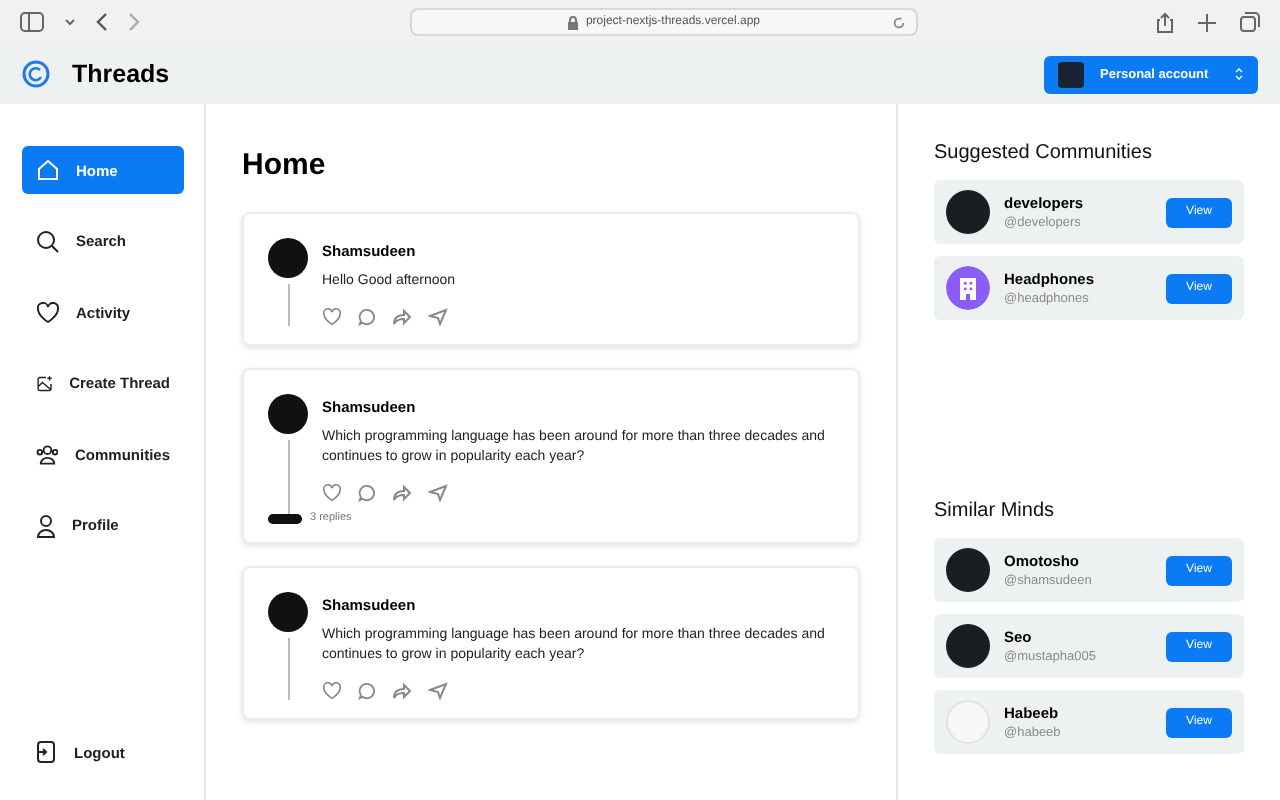 Image resolution: width=1280 pixels, height=800 pixels. What do you see at coordinates (968, 288) in the screenshot?
I see `building-avatar-icon` at bounding box center [968, 288].